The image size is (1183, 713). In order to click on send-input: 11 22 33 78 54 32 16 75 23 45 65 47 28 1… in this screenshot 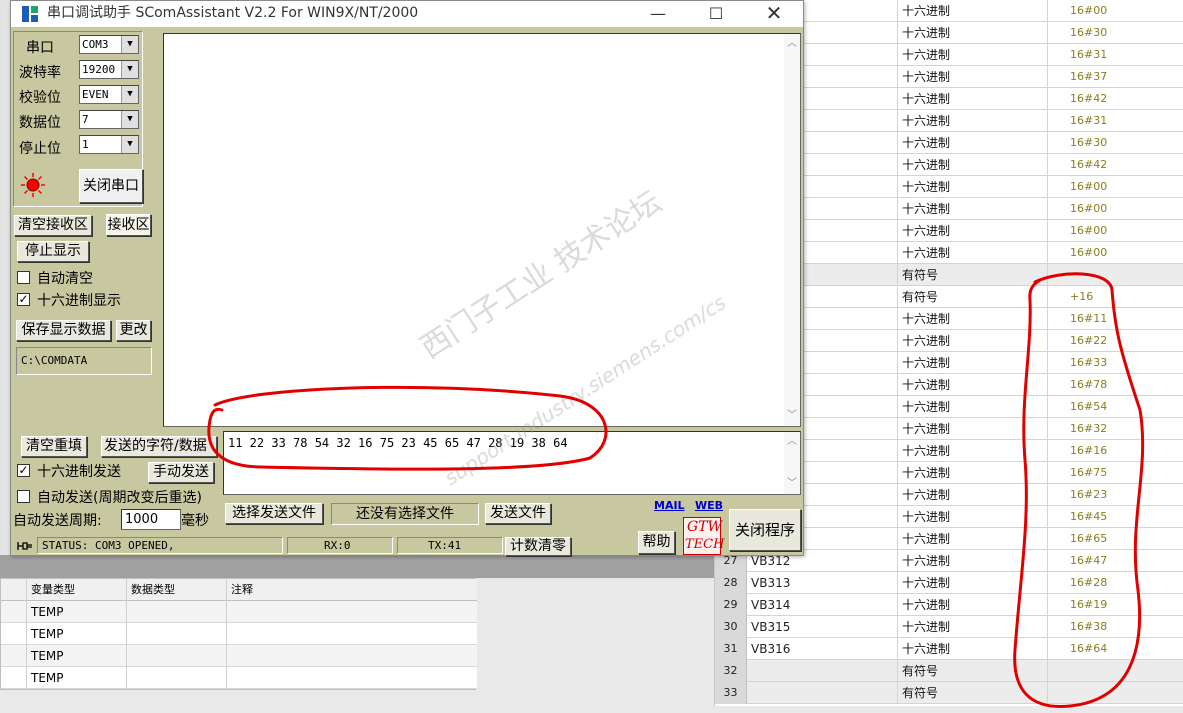, I will do `click(512, 463)`.